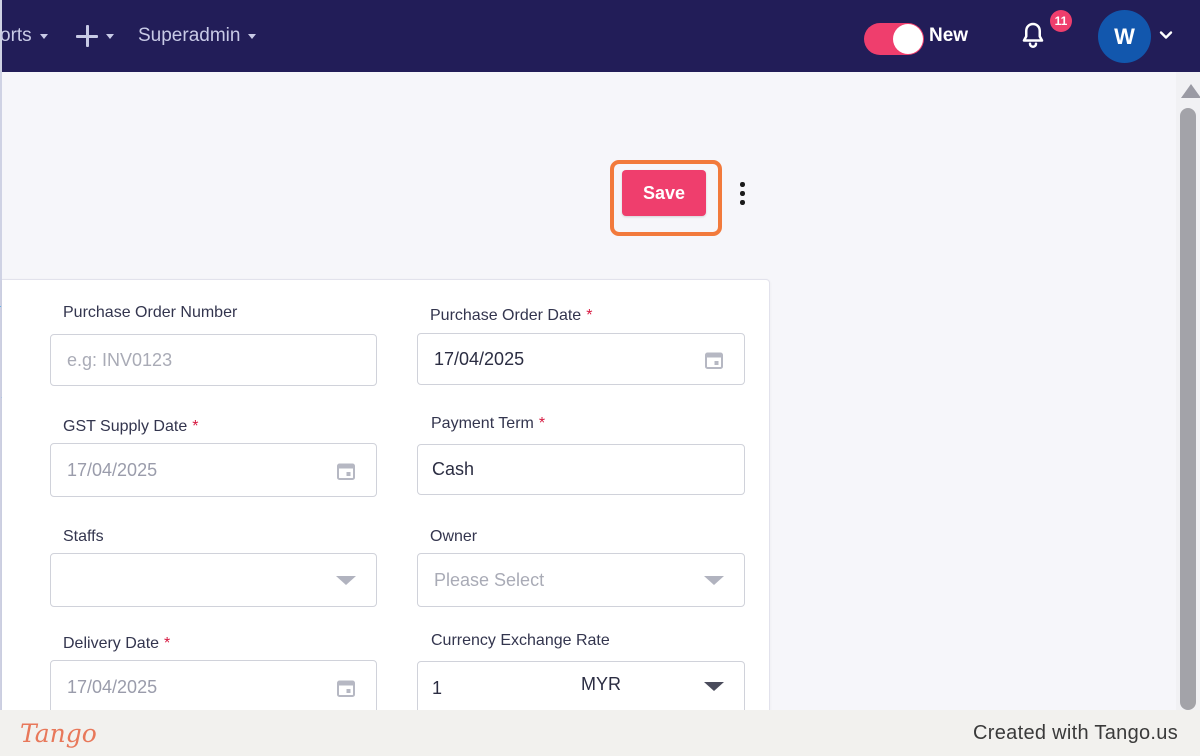 The width and height of the screenshot is (1200, 756). I want to click on delivery-date-label: Delivery Date *, so click(116, 644).